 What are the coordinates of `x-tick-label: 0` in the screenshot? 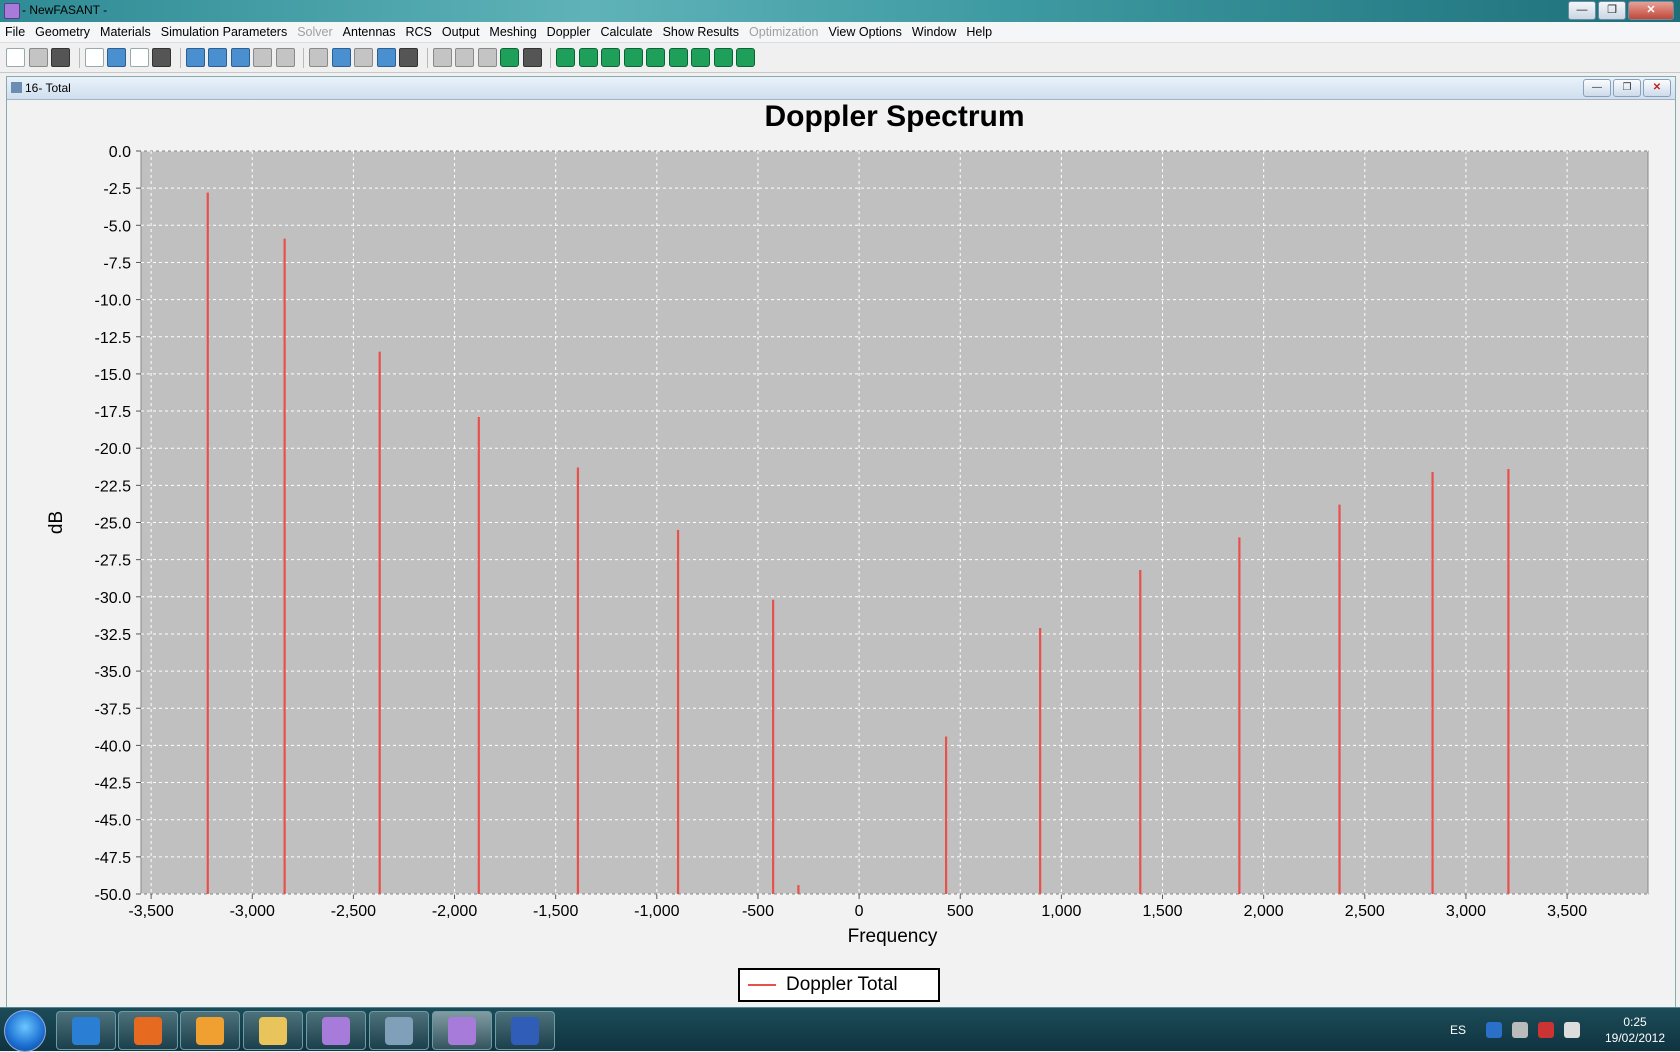 It's located at (859, 911).